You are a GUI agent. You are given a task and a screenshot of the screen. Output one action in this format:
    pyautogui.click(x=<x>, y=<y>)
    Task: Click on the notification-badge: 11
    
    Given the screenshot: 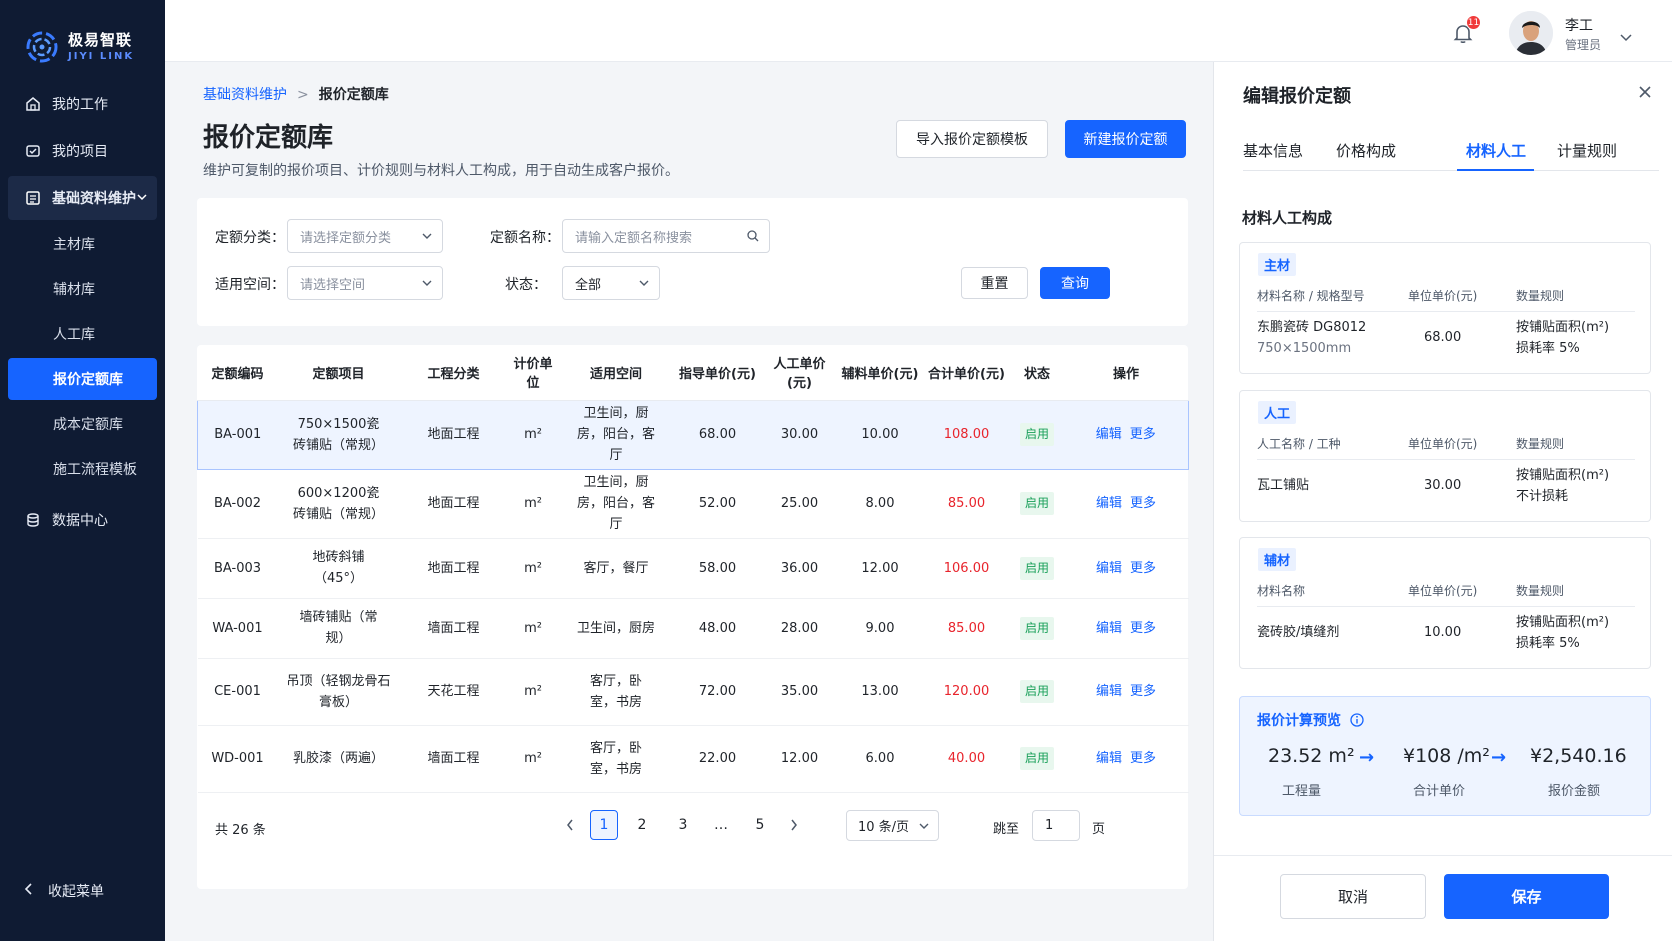 What is the action you would take?
    pyautogui.click(x=1473, y=22)
    